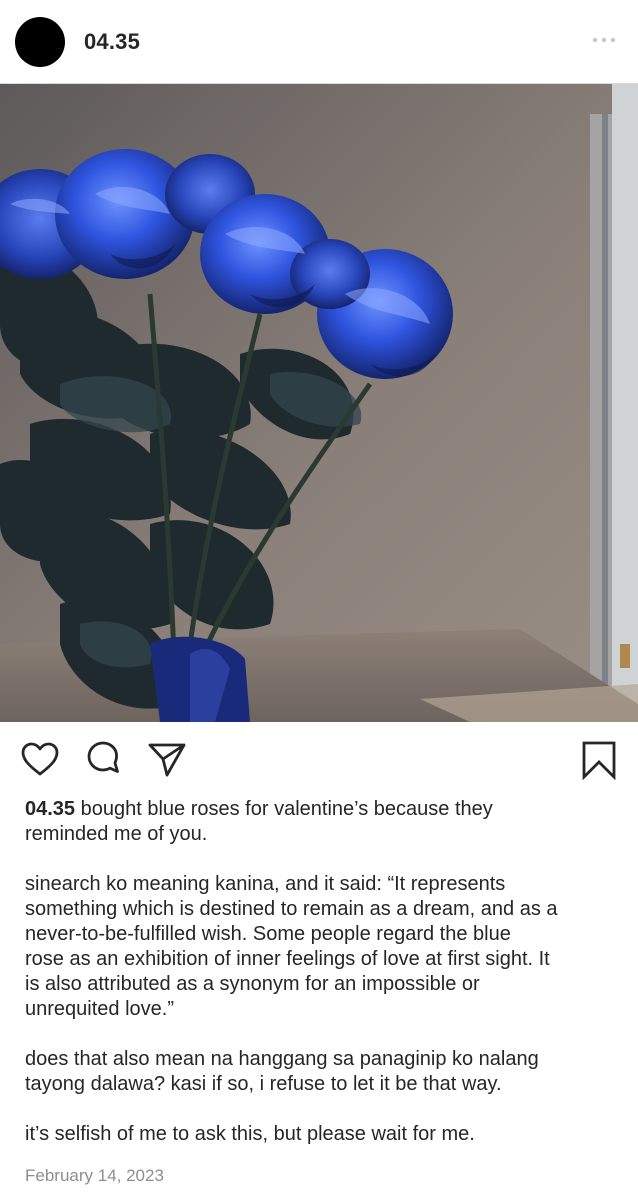  I want to click on bookmark-icon, so click(599, 760).